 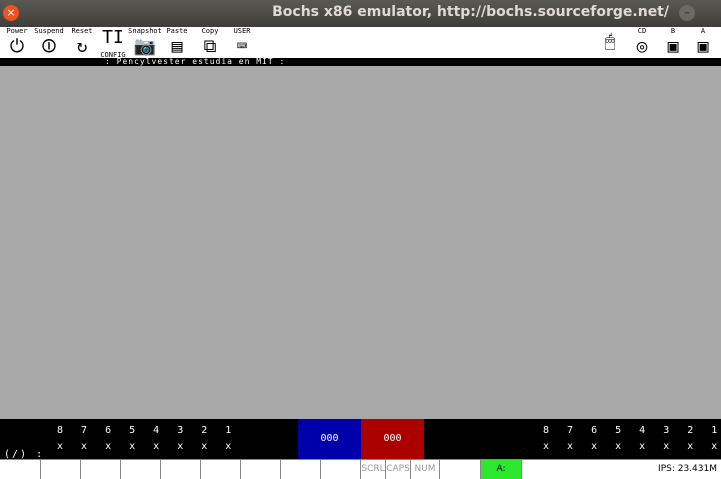 What do you see at coordinates (632, 446) in the screenshot?
I see `right-marks: x x x x x x x x` at bounding box center [632, 446].